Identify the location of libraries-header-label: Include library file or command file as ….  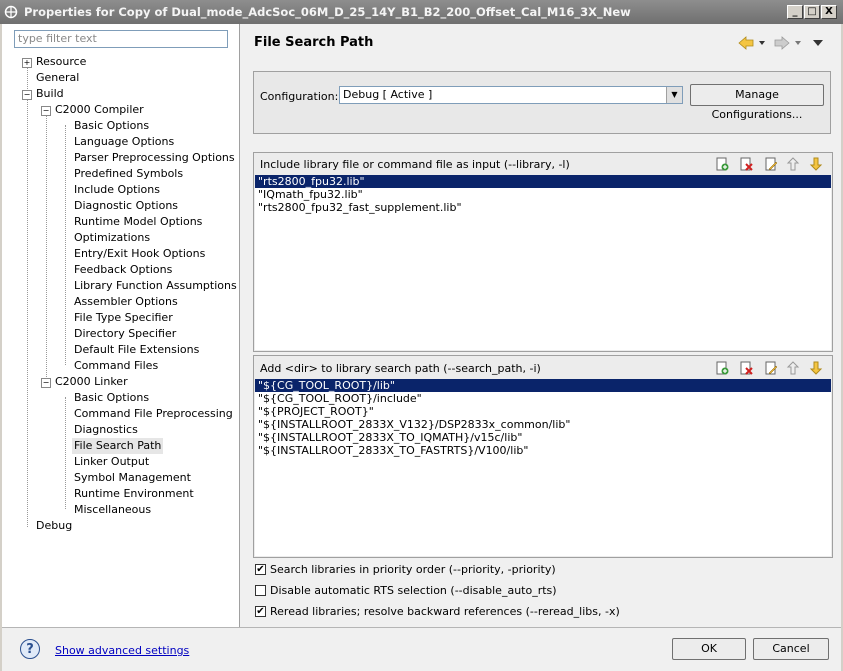
(415, 164).